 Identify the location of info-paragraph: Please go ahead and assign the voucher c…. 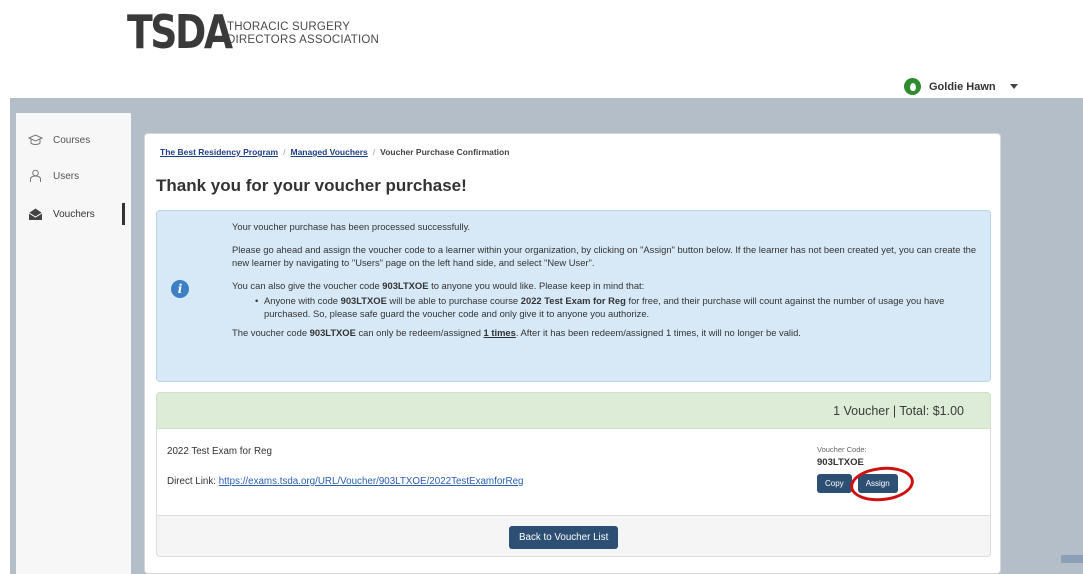
(604, 256).